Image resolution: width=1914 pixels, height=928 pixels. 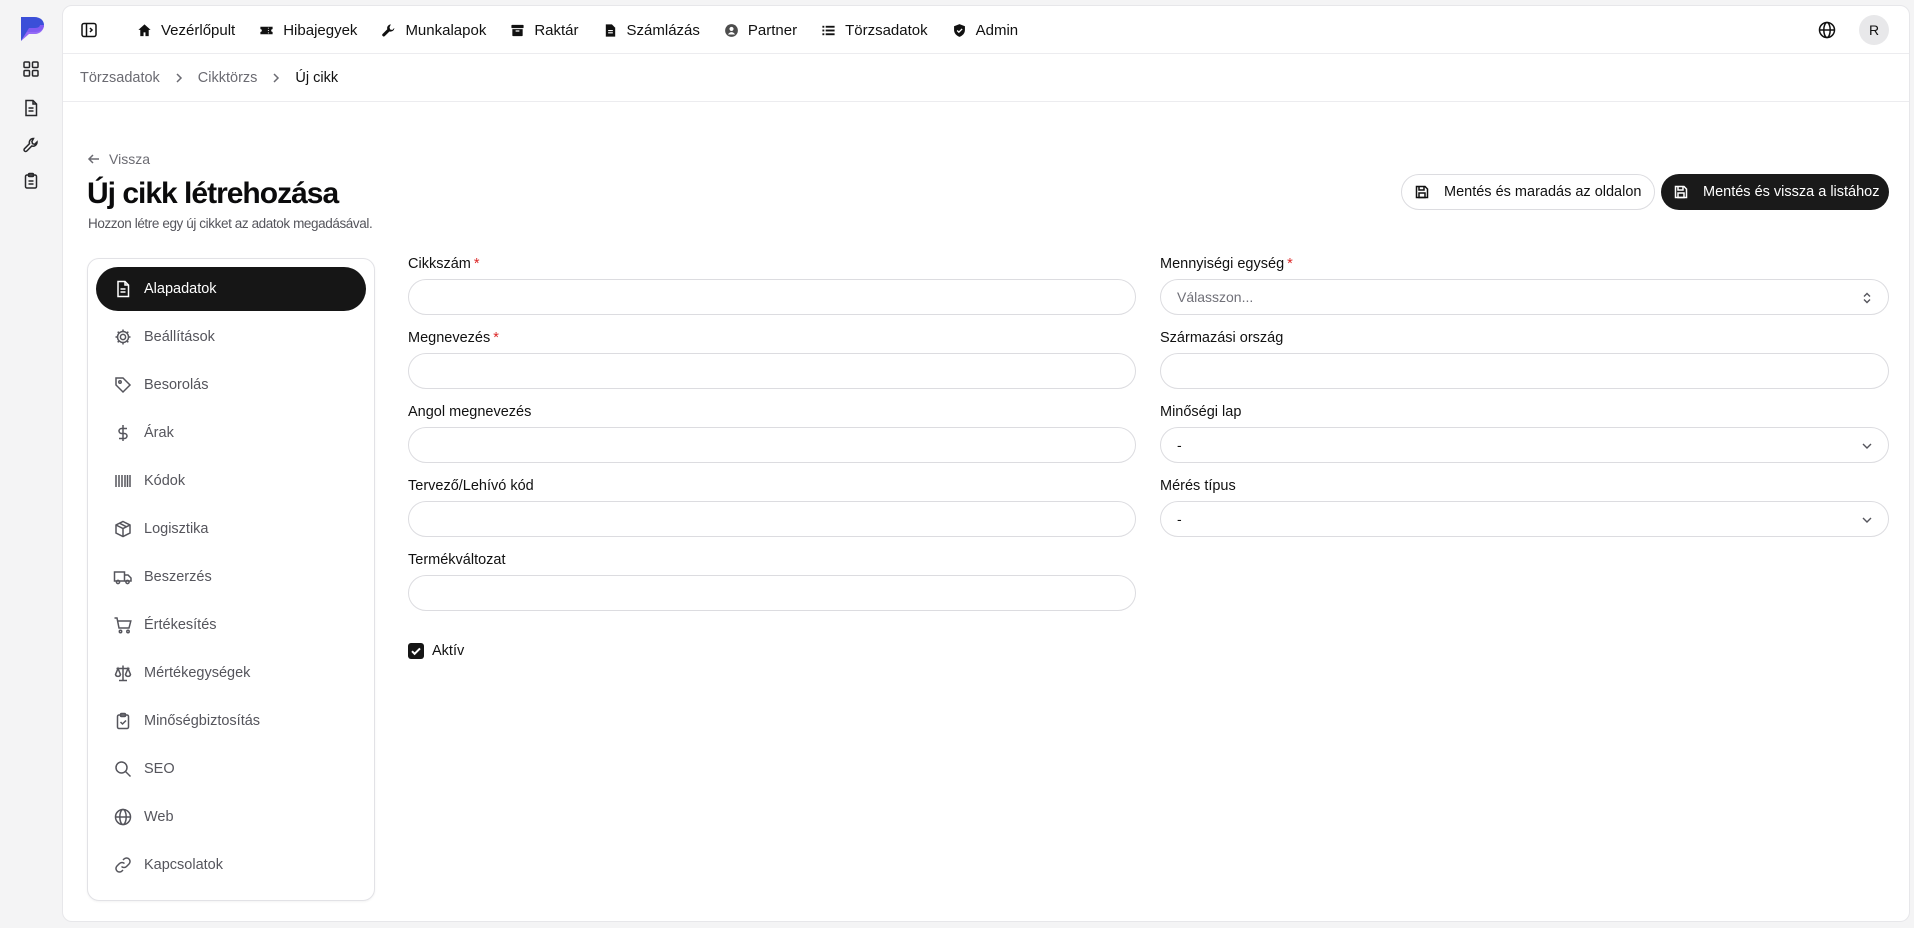 I want to click on angol-megnevezes-input, so click(x=772, y=445).